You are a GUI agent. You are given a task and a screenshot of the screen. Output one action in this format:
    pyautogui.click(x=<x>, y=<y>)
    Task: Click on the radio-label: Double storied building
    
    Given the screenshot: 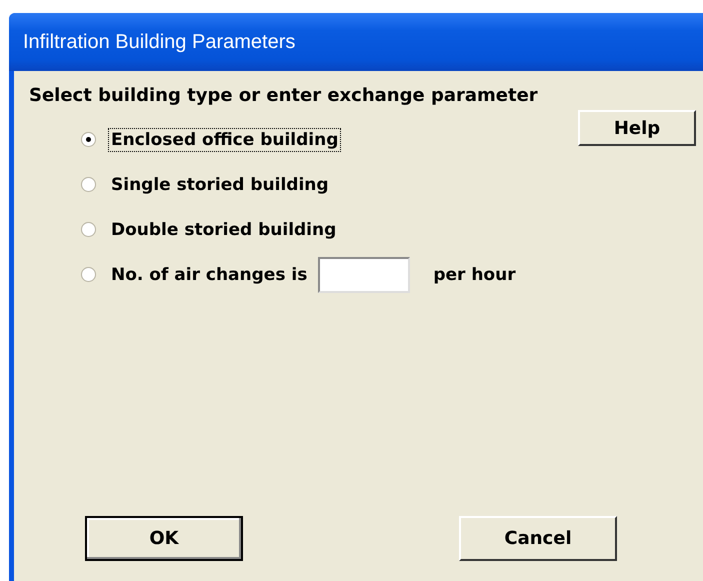 What is the action you would take?
    pyautogui.click(x=224, y=230)
    